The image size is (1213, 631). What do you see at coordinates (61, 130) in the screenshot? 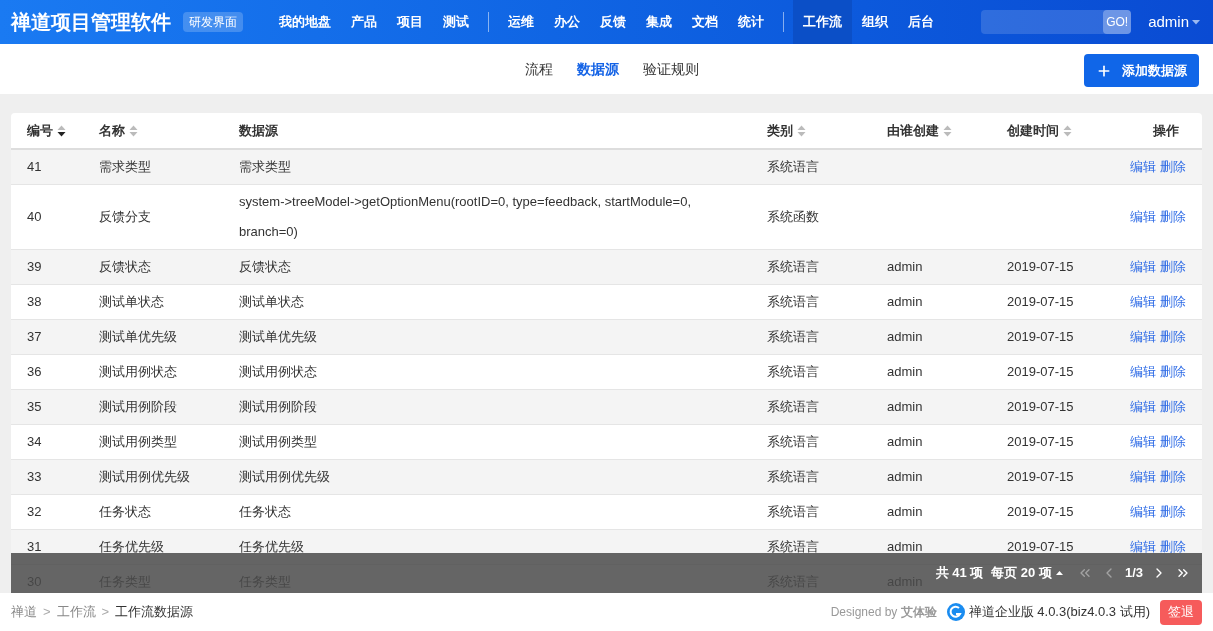
I see `sort-icon` at bounding box center [61, 130].